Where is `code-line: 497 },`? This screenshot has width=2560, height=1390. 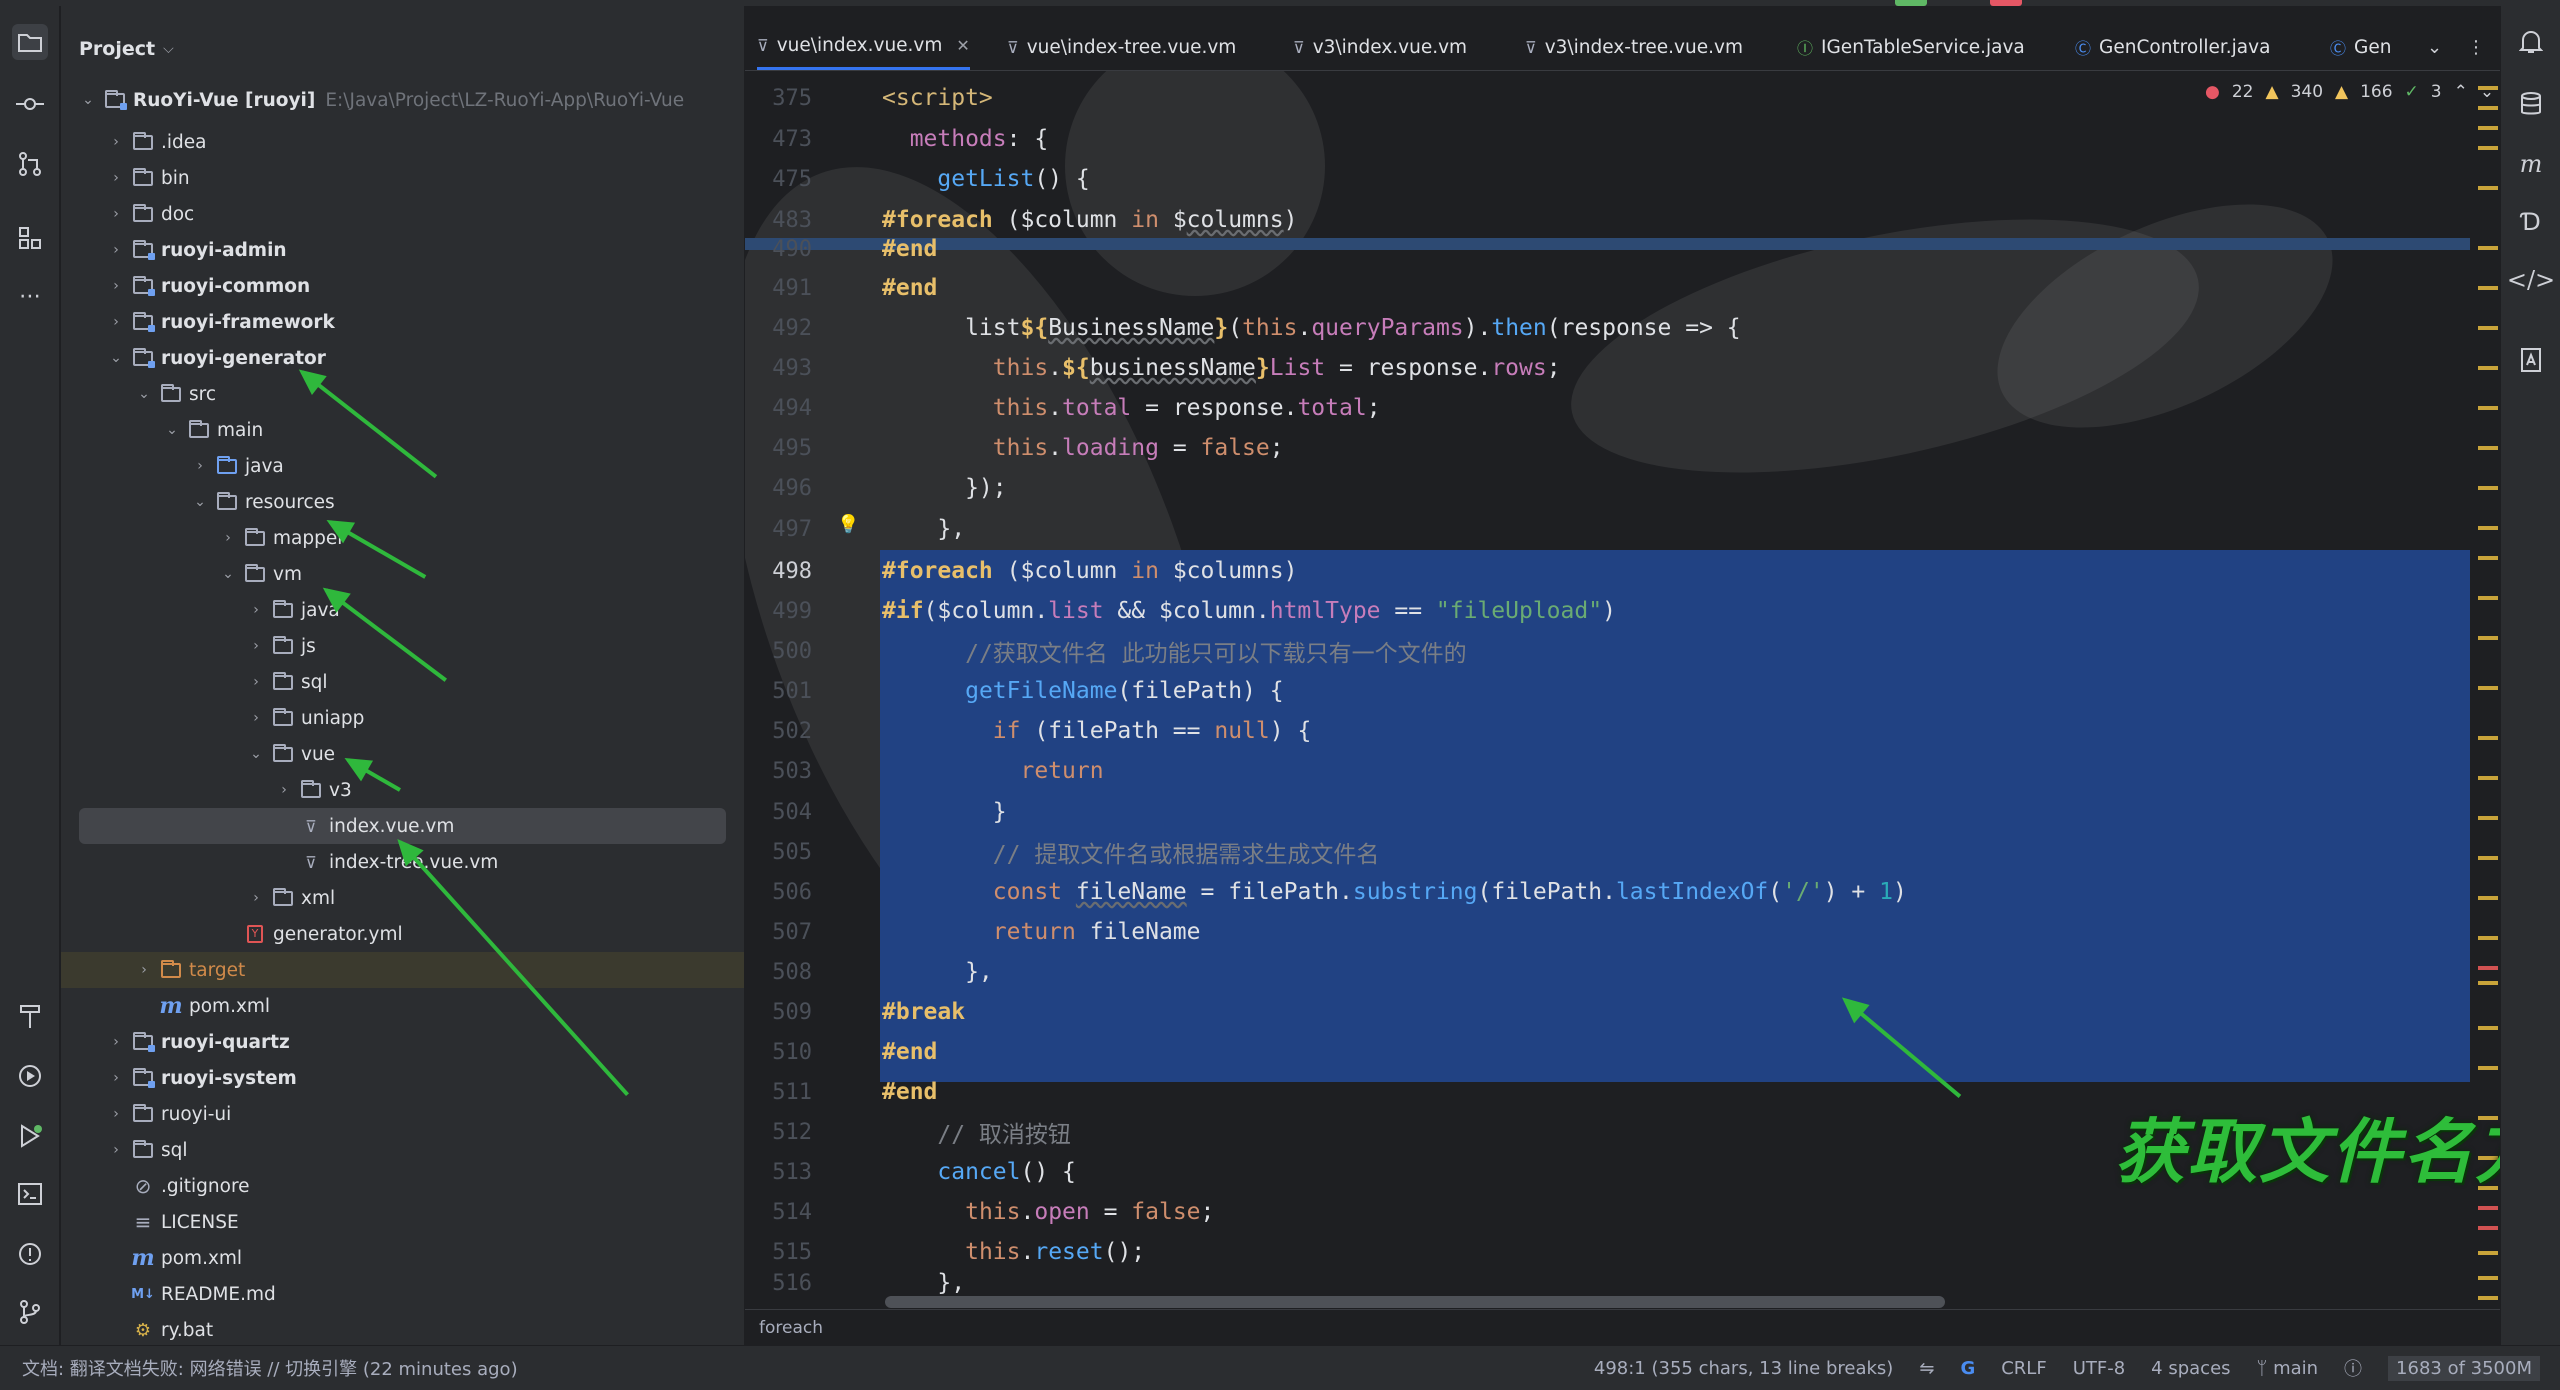 code-line: 497 }, is located at coordinates (1607, 529).